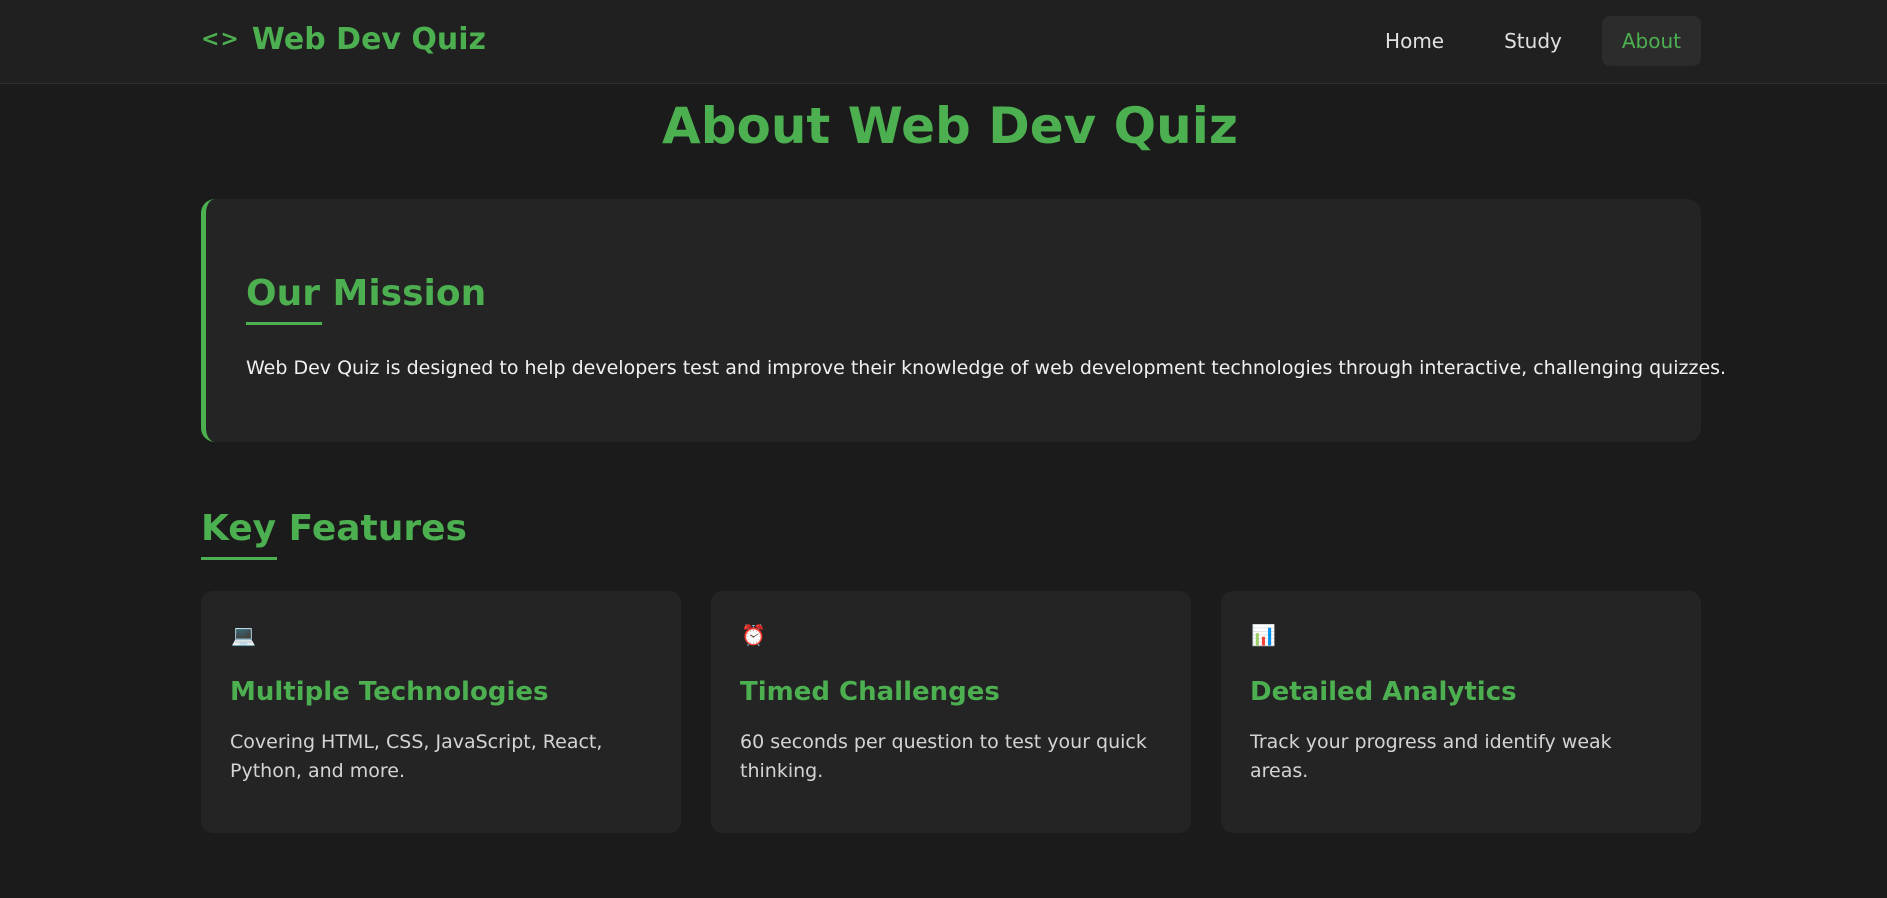 The image size is (1887, 898). Describe the element at coordinates (243, 635) in the screenshot. I see `laptop-icon: 💻` at that location.